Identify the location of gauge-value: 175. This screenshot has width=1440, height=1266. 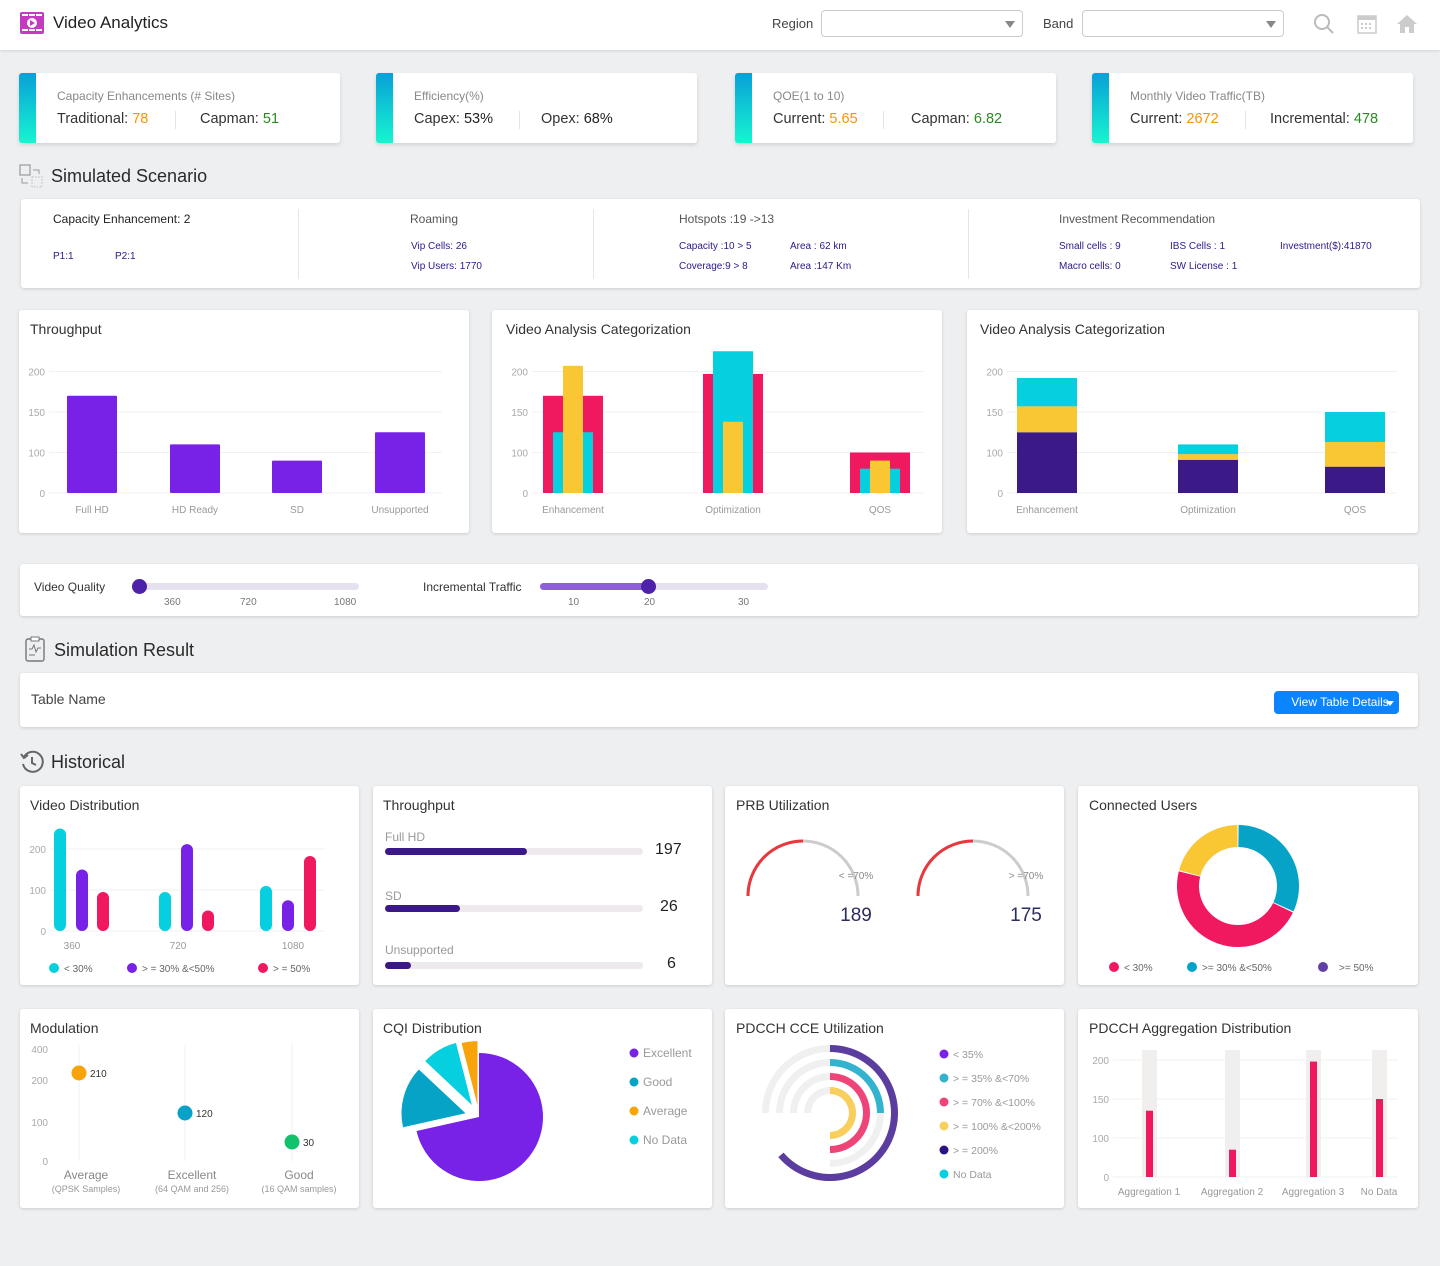
(1026, 915).